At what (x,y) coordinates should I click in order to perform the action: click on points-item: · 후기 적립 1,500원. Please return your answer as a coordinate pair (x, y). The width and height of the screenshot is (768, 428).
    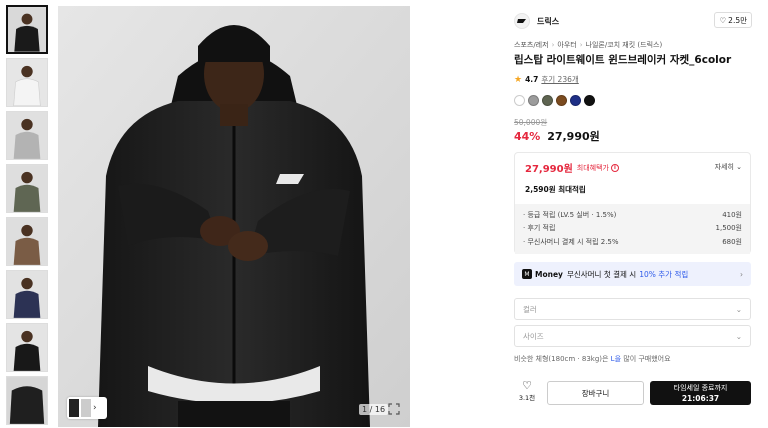
    Looking at the image, I should click on (632, 229).